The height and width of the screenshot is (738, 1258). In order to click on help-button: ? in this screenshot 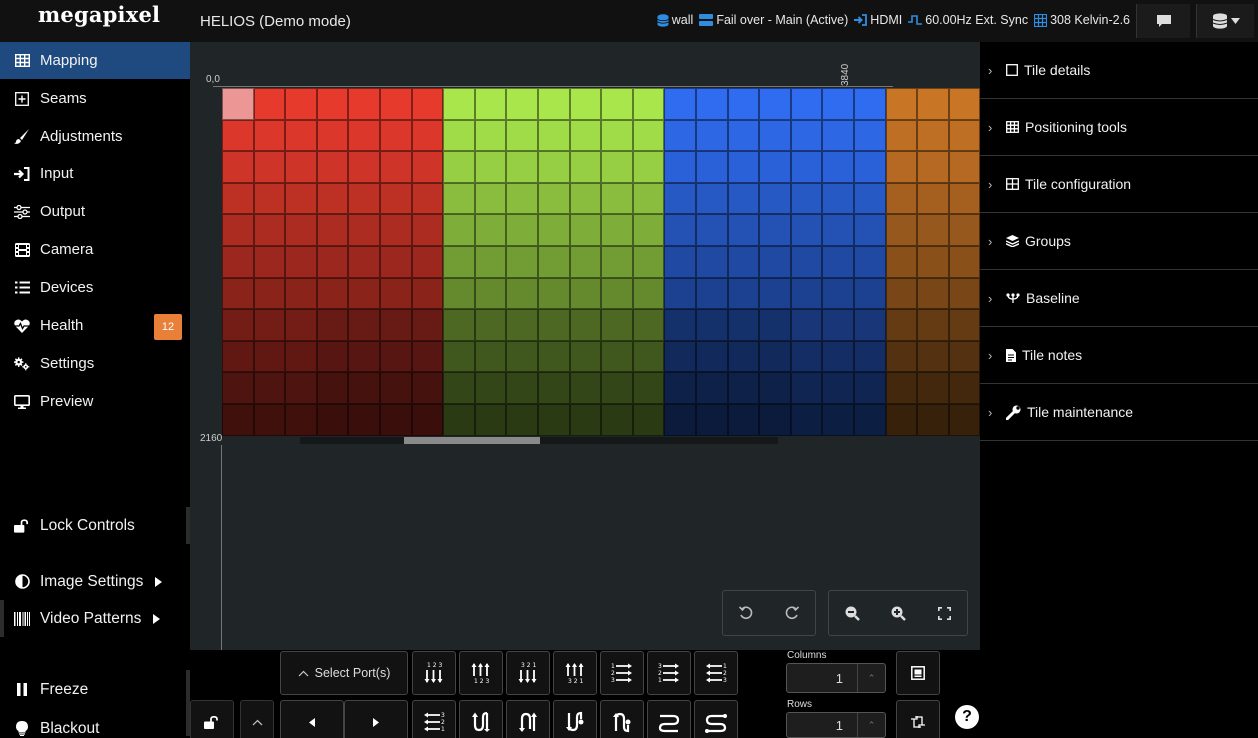, I will do `click(967, 717)`.